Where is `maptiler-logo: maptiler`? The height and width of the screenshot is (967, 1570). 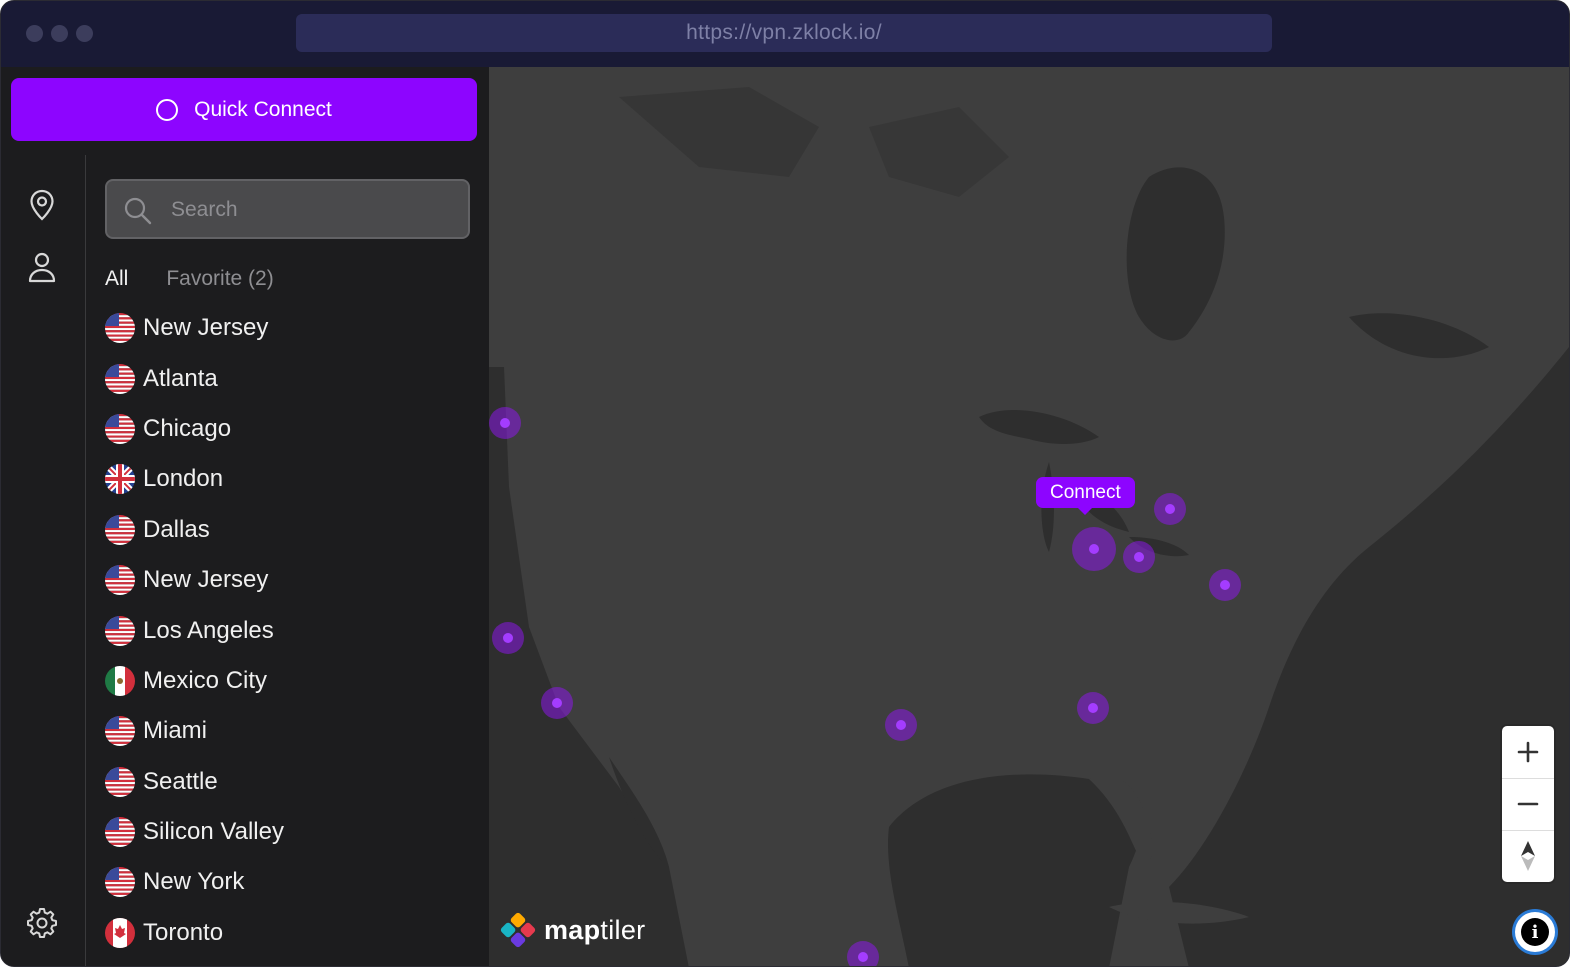 maptiler-logo: maptiler is located at coordinates (572, 930).